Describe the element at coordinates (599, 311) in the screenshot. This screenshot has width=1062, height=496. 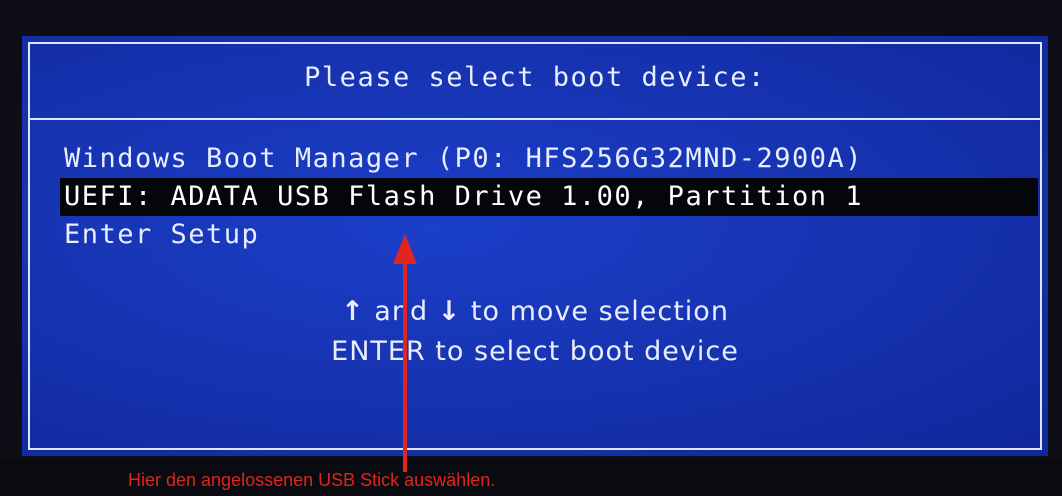
I see `hint-move-text: to move selection` at that location.